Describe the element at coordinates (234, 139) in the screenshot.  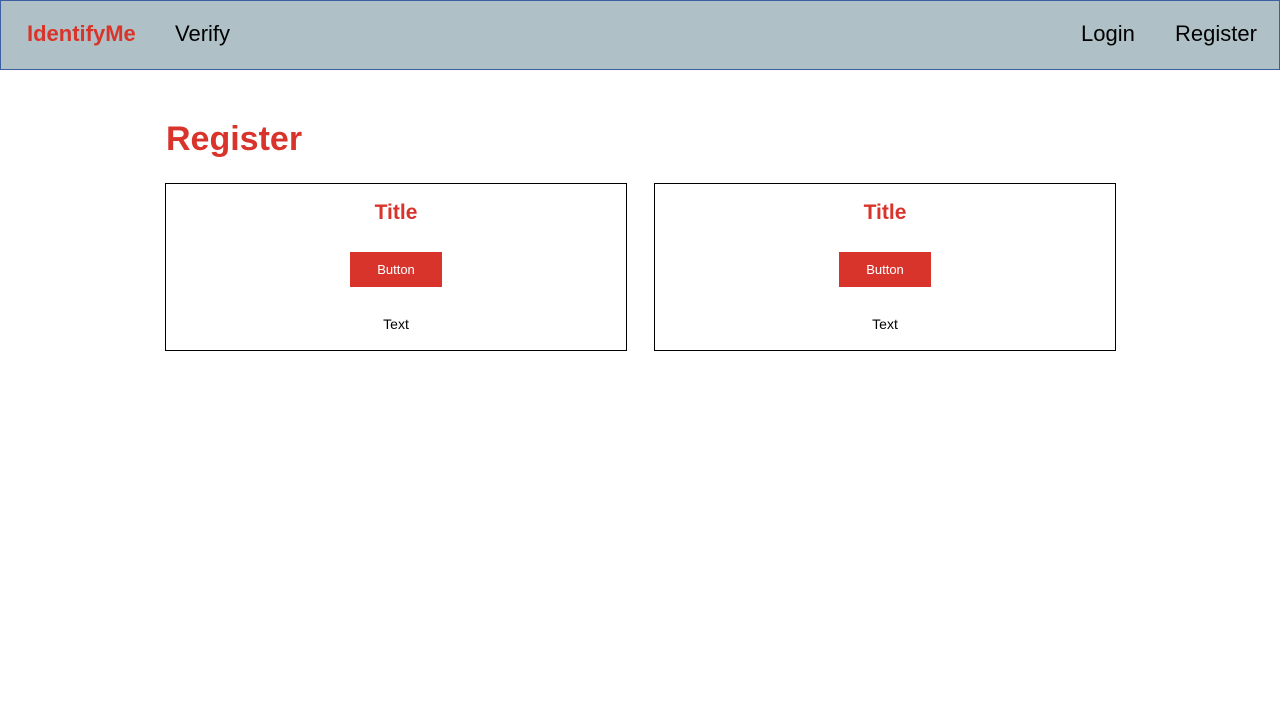
I see `page-title: Register` at that location.